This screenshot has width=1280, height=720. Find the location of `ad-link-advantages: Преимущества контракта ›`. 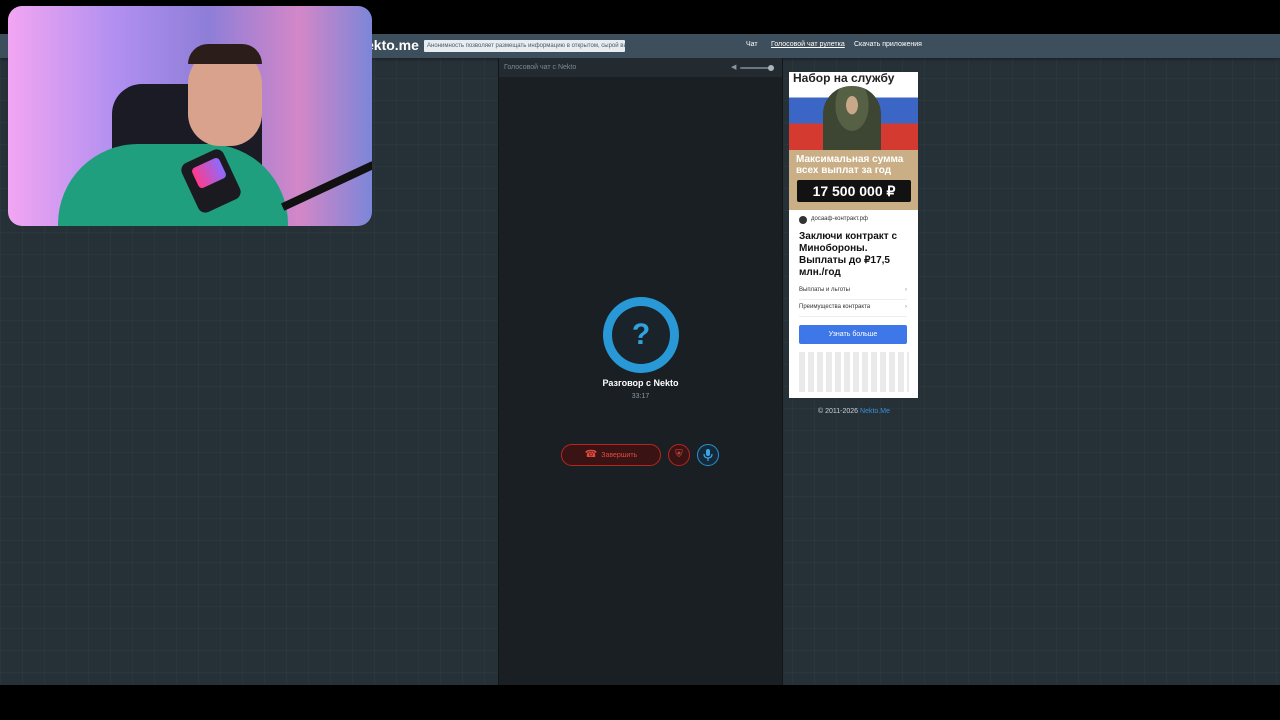

ad-link-advantages: Преимущества контракта › is located at coordinates (853, 310).